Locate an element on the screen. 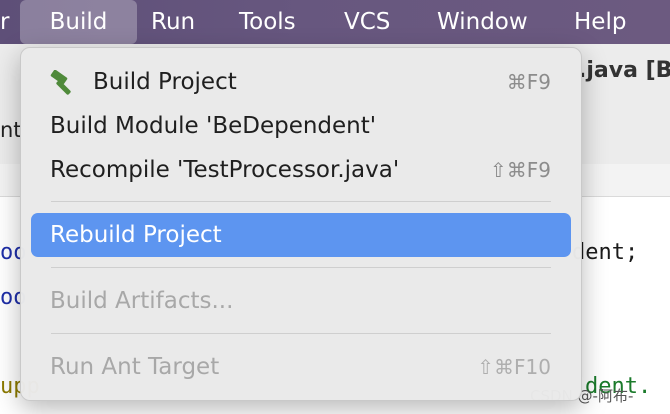 The image size is (670, 414). menu-item-label: Run Ant Target is located at coordinates (135, 367).